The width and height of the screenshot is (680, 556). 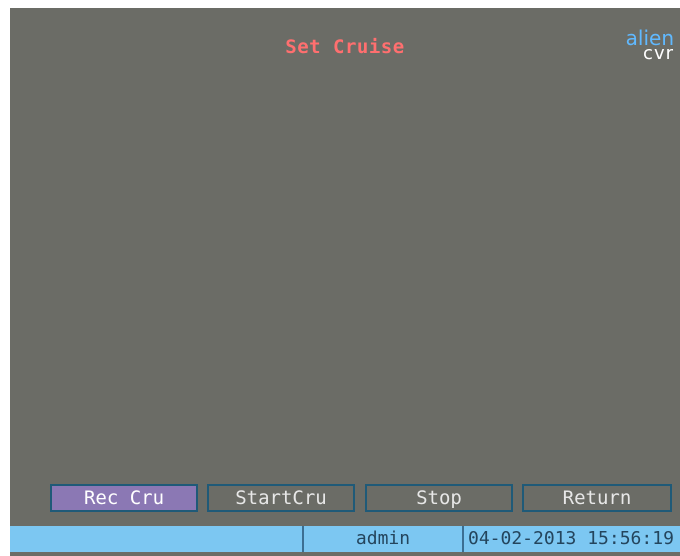 What do you see at coordinates (382, 539) in the screenshot?
I see `status-user: admin` at bounding box center [382, 539].